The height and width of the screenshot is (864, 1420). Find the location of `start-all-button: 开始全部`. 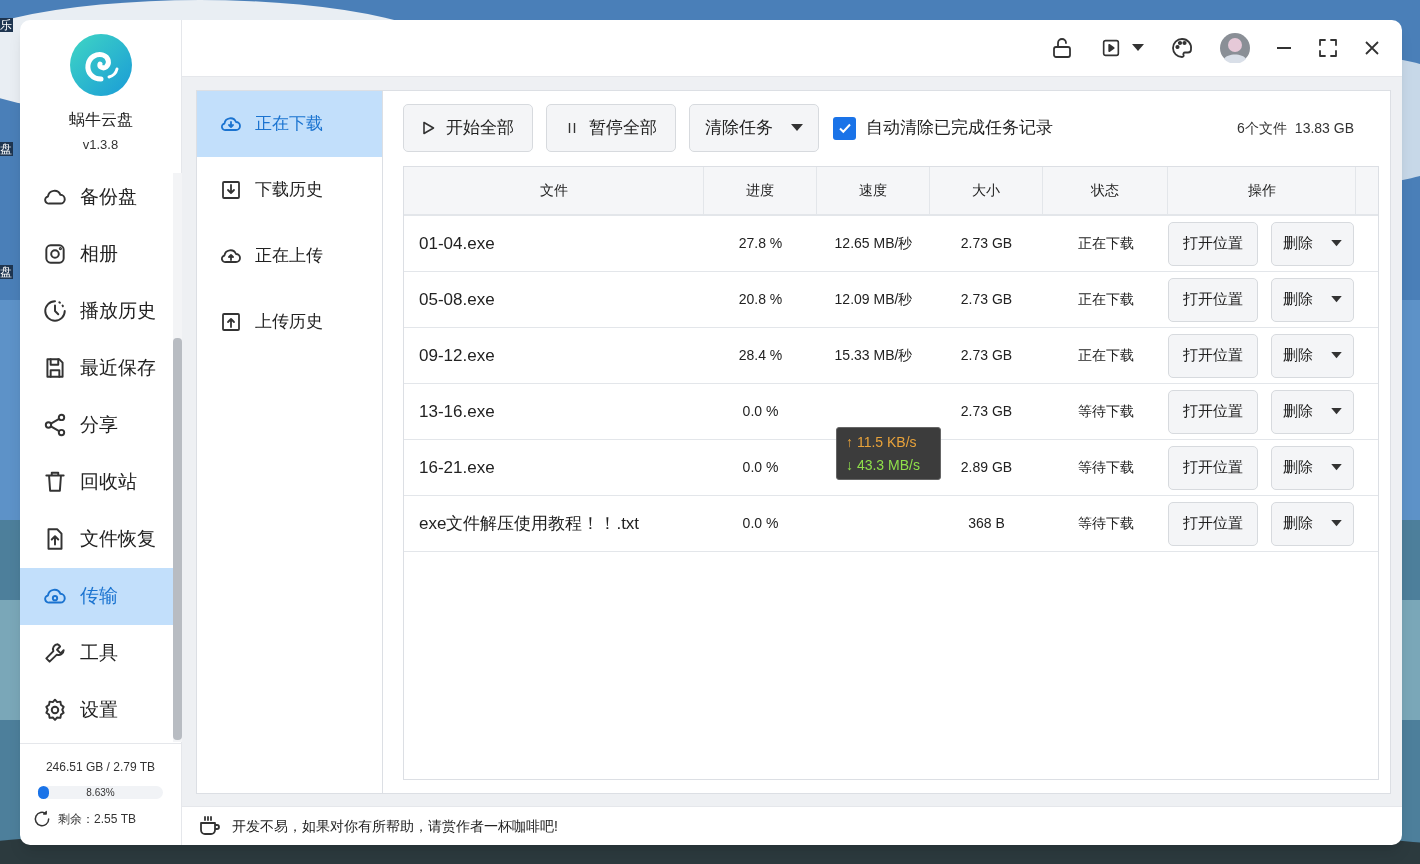

start-all-button: 开始全部 is located at coordinates (468, 128).